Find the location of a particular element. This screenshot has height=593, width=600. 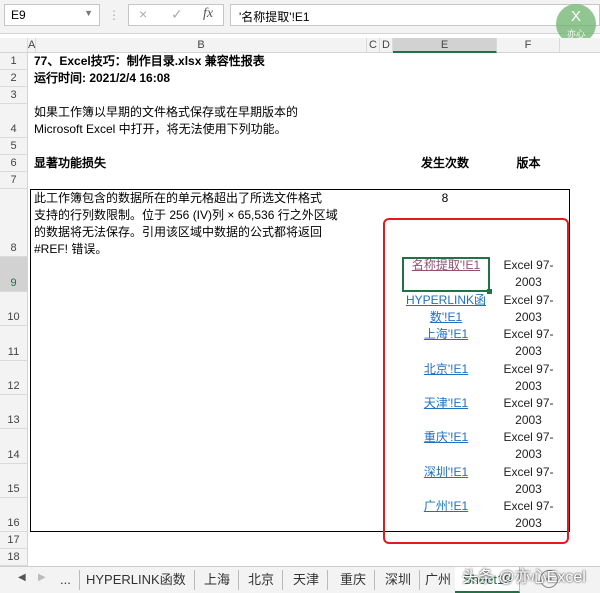

name-box-value: E9 is located at coordinates (18, 15).